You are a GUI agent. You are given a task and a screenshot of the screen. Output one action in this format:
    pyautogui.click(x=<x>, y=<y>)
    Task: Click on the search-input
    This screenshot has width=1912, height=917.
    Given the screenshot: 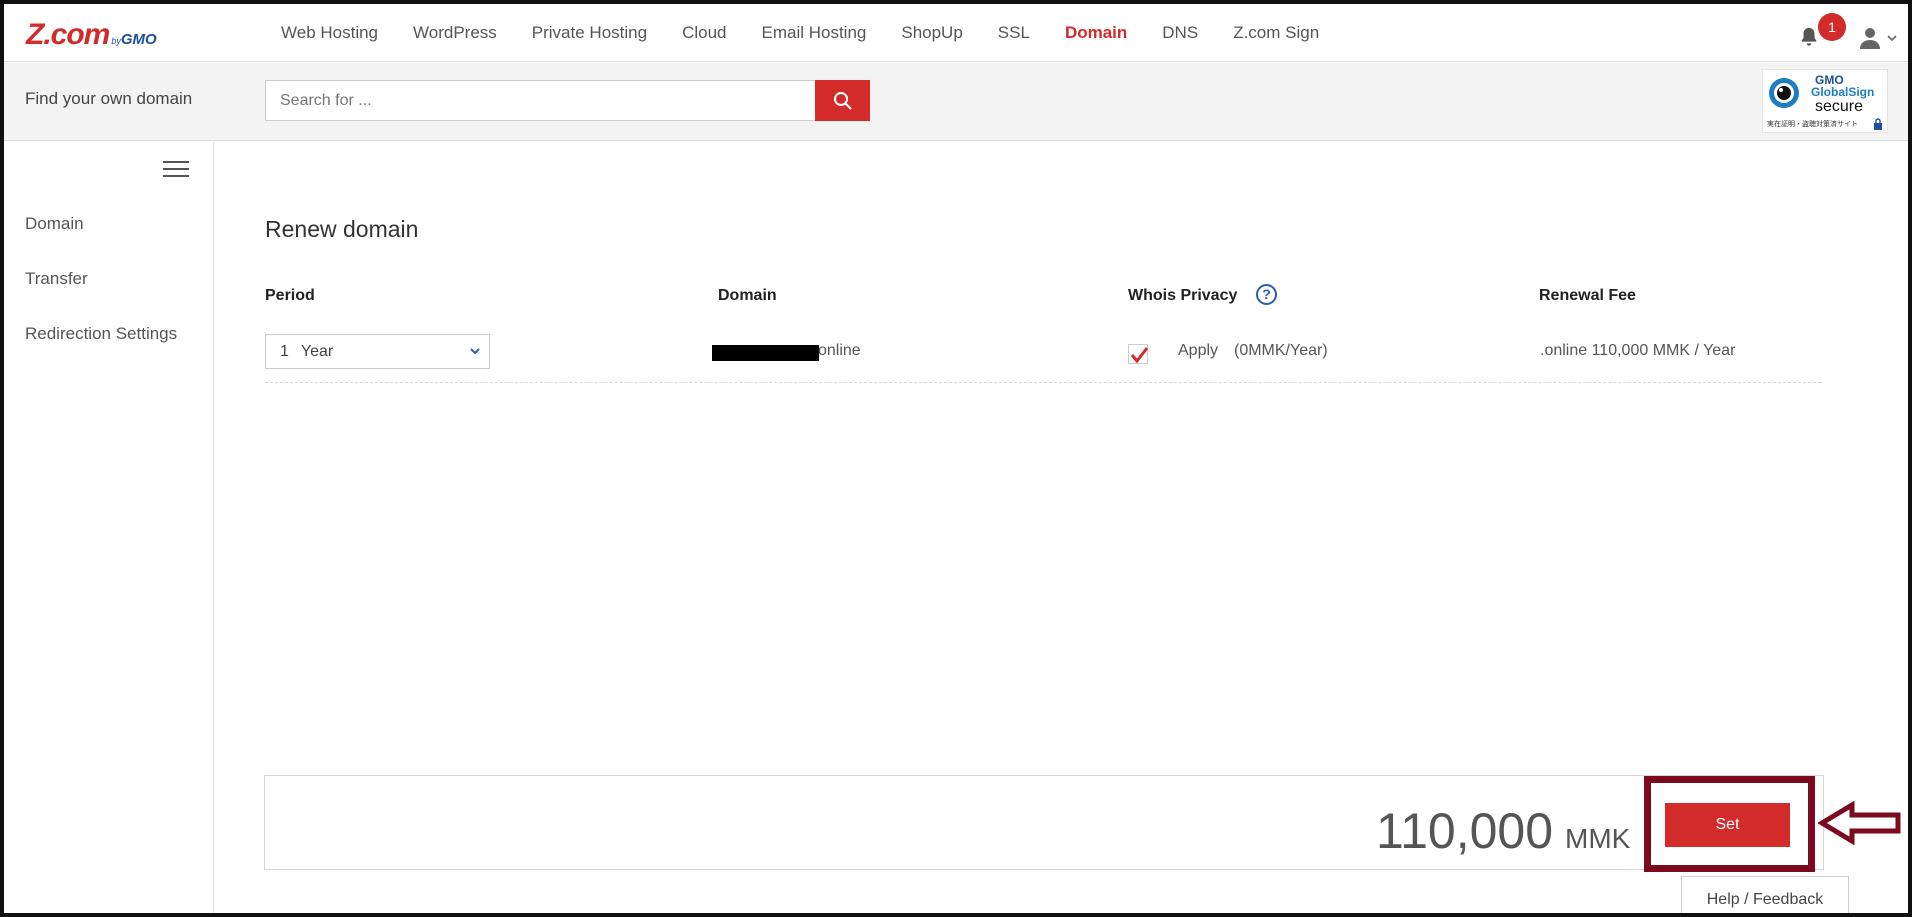 What is the action you would take?
    pyautogui.click(x=542, y=100)
    